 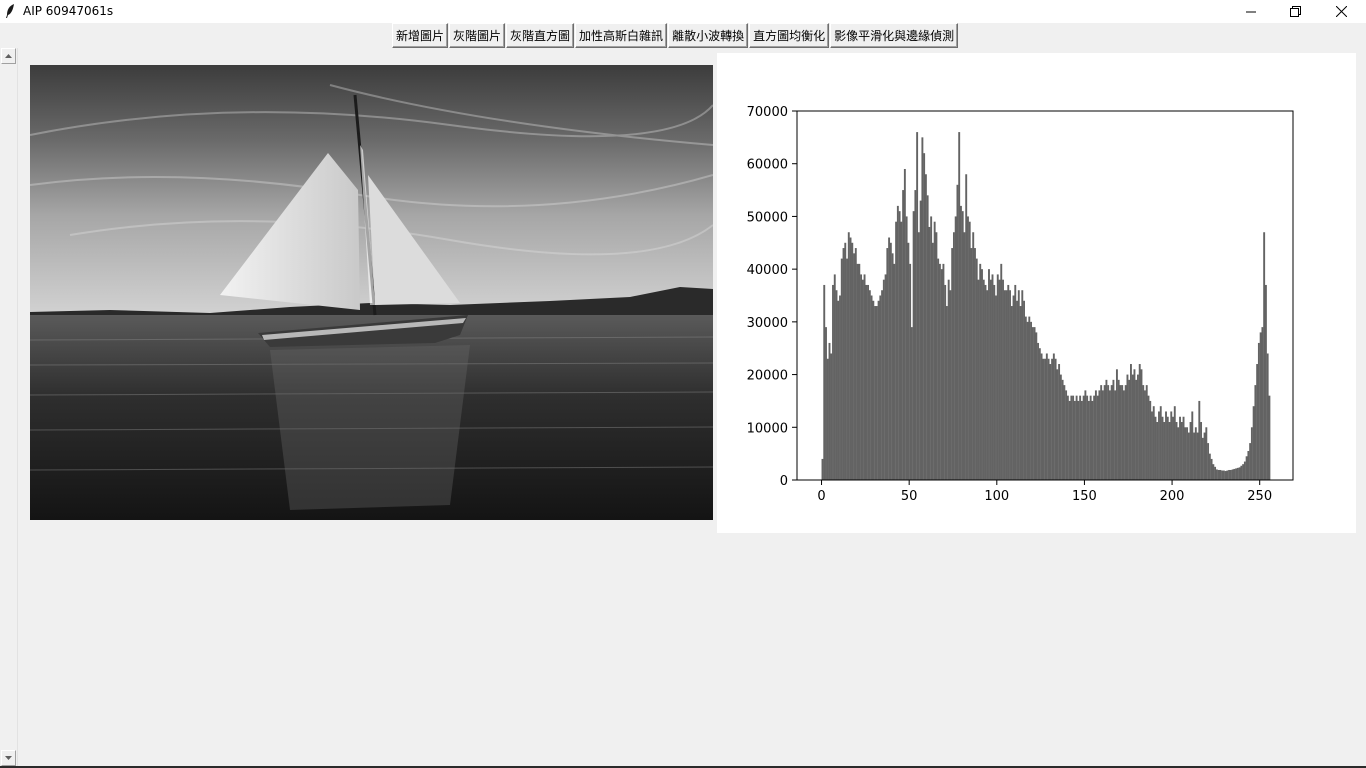 What do you see at coordinates (9, 408) in the screenshot?
I see `vertical-scrollbar` at bounding box center [9, 408].